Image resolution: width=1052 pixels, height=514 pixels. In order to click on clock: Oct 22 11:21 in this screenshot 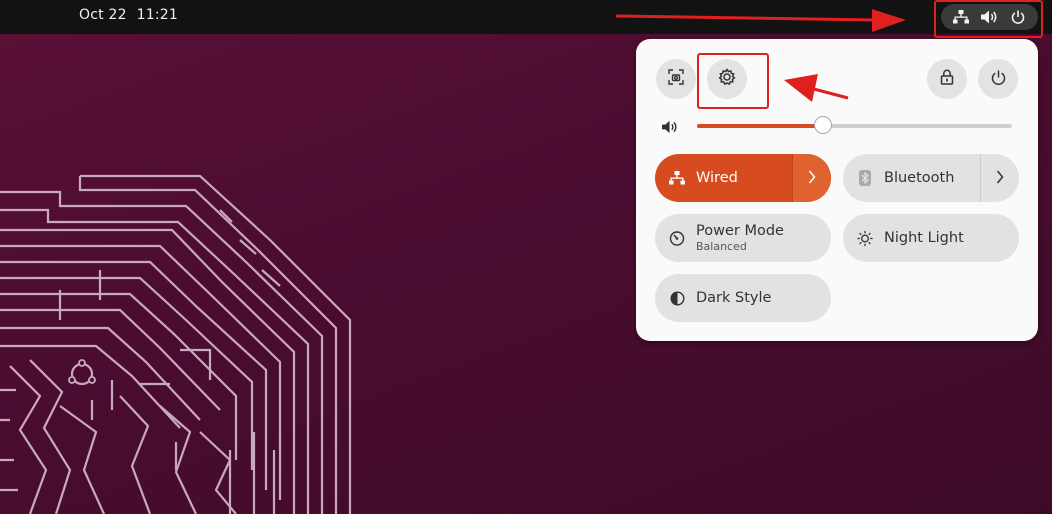, I will do `click(133, 15)`.